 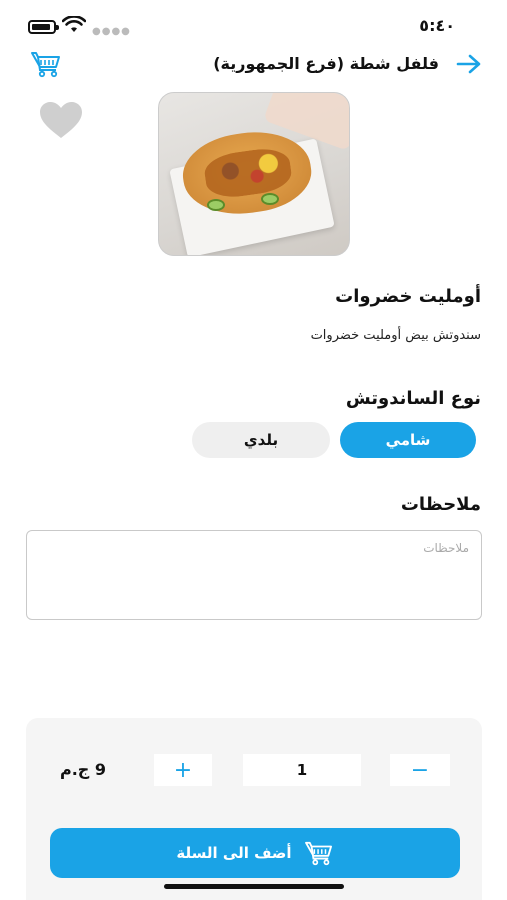 I want to click on product-image, so click(x=254, y=174).